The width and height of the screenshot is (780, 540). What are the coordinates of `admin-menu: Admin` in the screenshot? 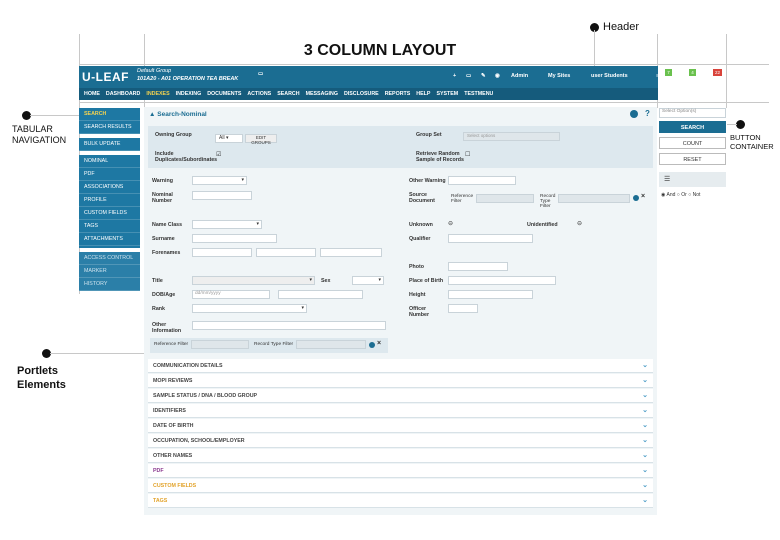 It's located at (519, 76).